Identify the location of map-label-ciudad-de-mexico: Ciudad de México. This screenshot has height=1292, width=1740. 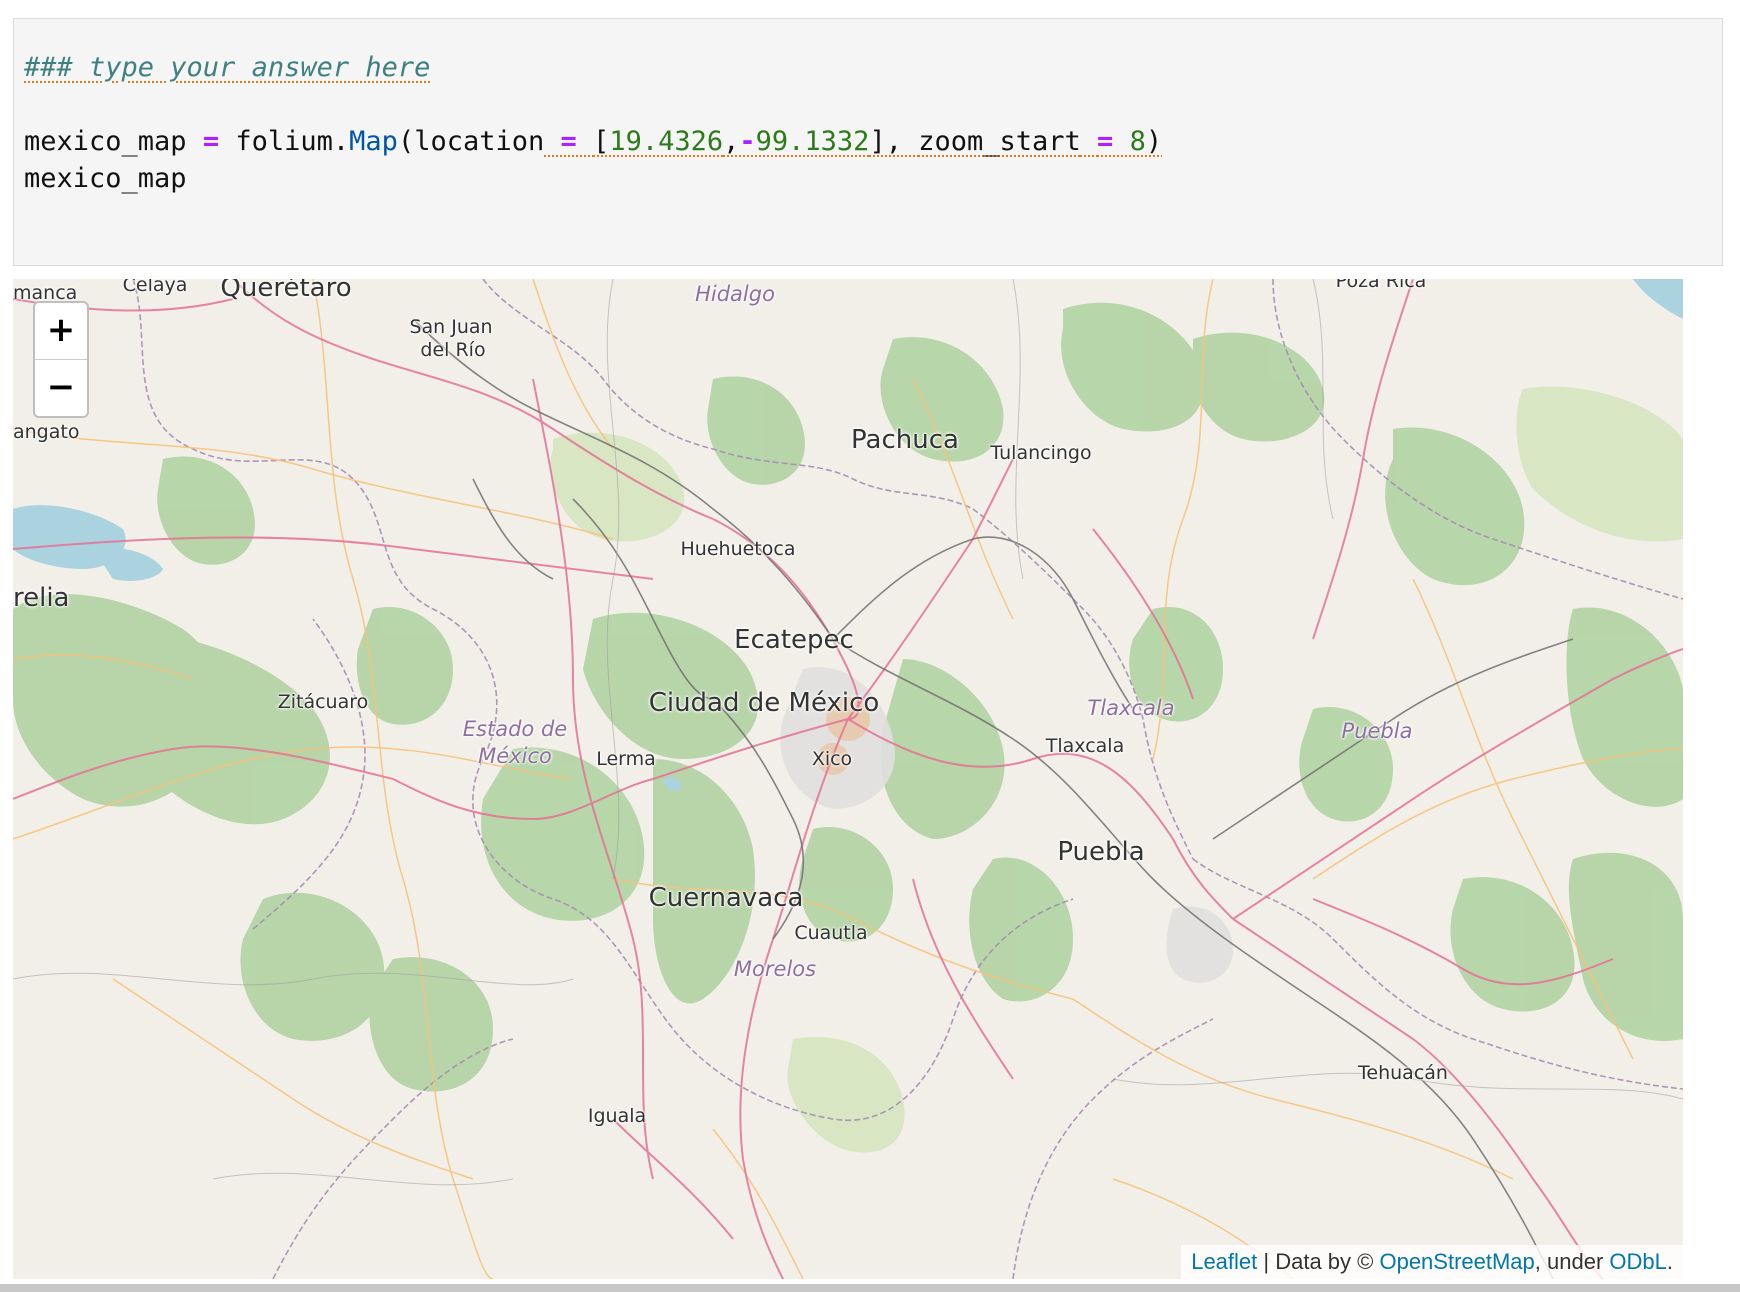
(764, 703).